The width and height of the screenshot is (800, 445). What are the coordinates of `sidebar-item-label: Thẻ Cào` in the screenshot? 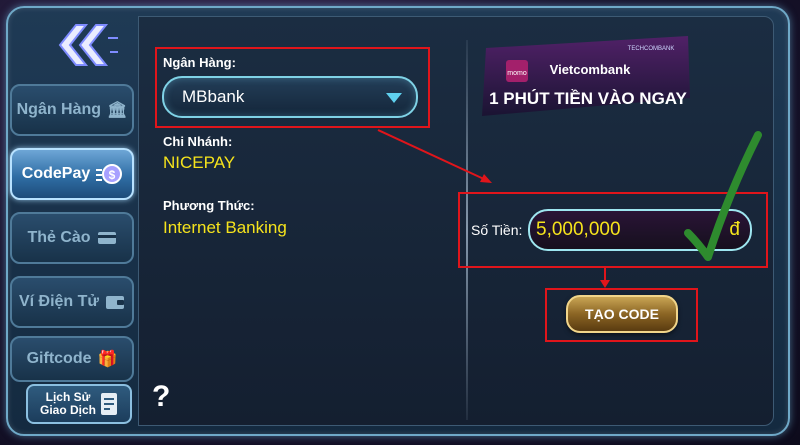 It's located at (59, 237).